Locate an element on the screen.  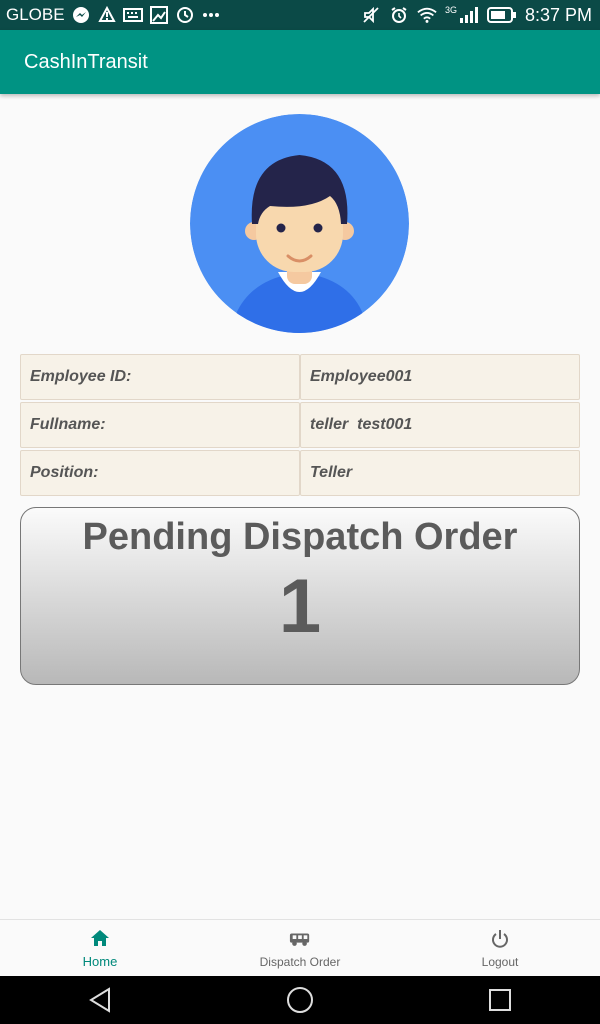
nav-label-dispatch-order: Dispatch Order is located at coordinates (300, 961).